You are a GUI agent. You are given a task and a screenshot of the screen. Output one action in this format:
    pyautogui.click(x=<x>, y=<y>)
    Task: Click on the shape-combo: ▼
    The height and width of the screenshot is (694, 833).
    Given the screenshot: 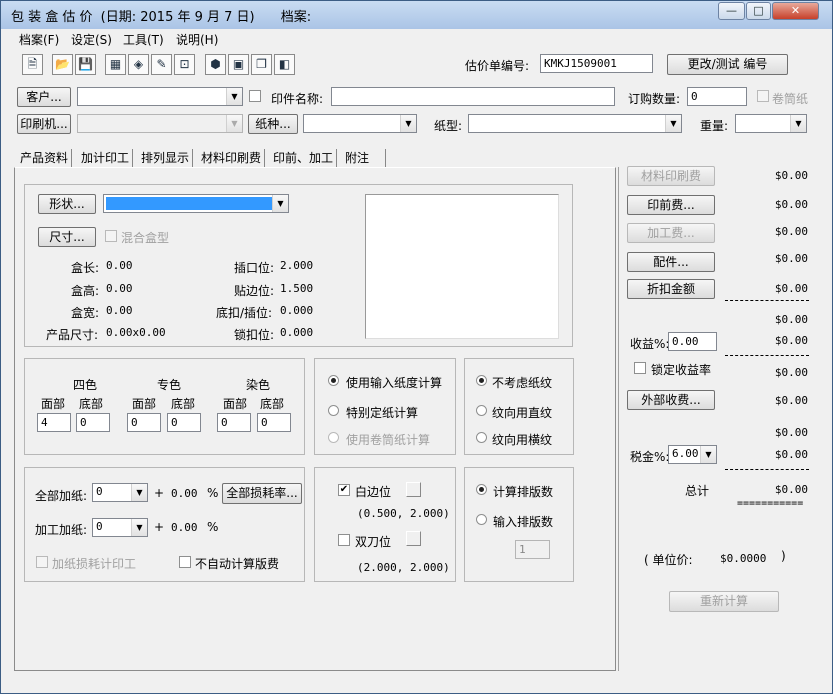 What is the action you would take?
    pyautogui.click(x=196, y=203)
    